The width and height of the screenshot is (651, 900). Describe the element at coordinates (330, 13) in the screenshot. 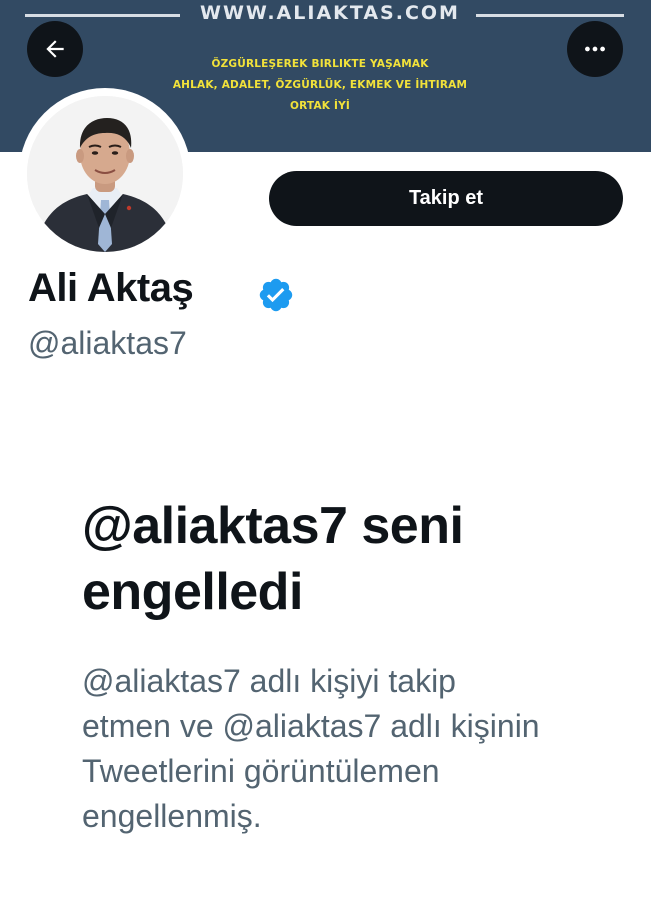

I see `banner-url-text: WWW.ALIAKTAS.COM` at that location.